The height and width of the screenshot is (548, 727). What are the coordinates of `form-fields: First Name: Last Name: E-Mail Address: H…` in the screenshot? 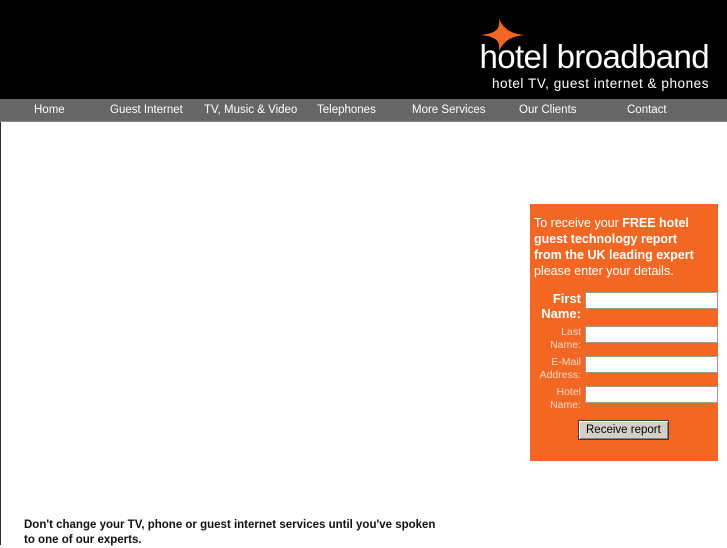 It's located at (624, 351).